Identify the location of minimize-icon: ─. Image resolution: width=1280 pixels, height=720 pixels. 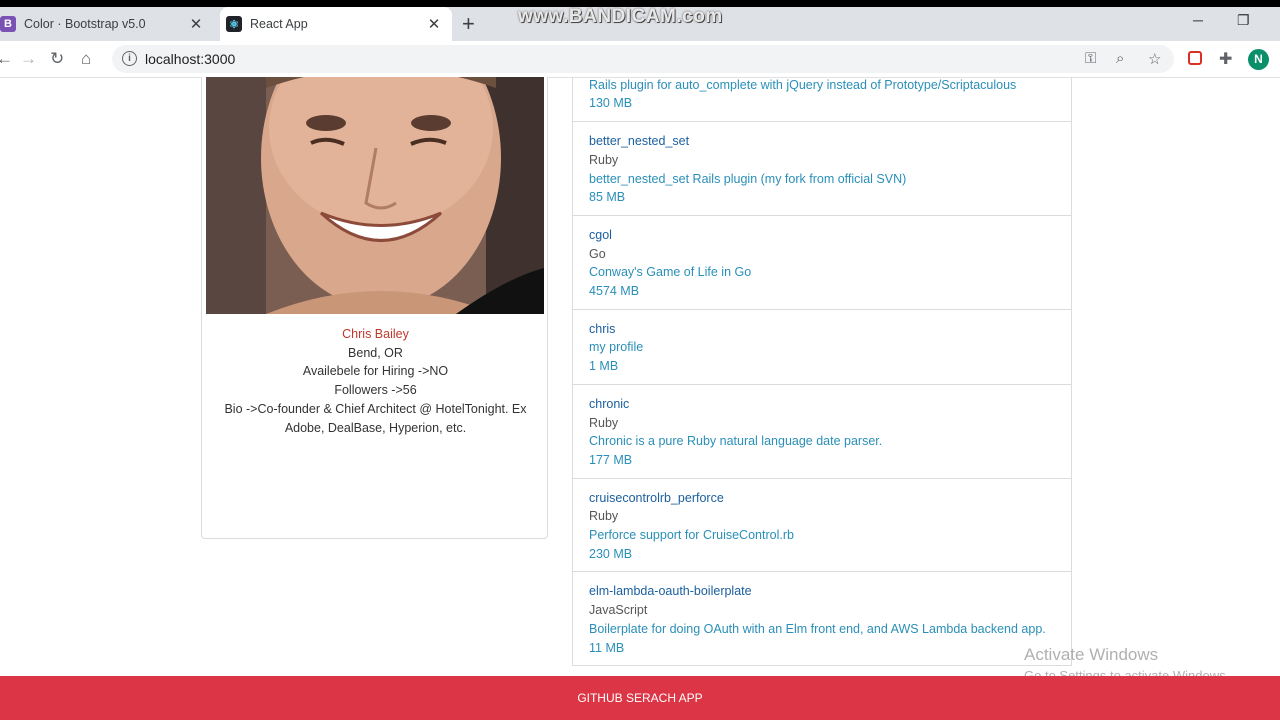
(1198, 20).